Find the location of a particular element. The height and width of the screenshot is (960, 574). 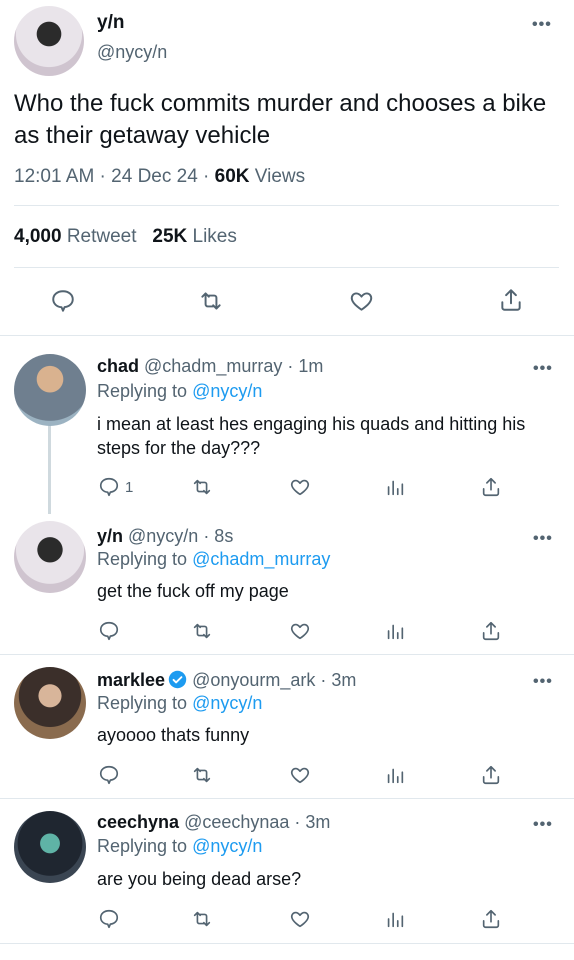

reply-header: ceechyna @ceechynaa · 3m is located at coordinates (213, 822).